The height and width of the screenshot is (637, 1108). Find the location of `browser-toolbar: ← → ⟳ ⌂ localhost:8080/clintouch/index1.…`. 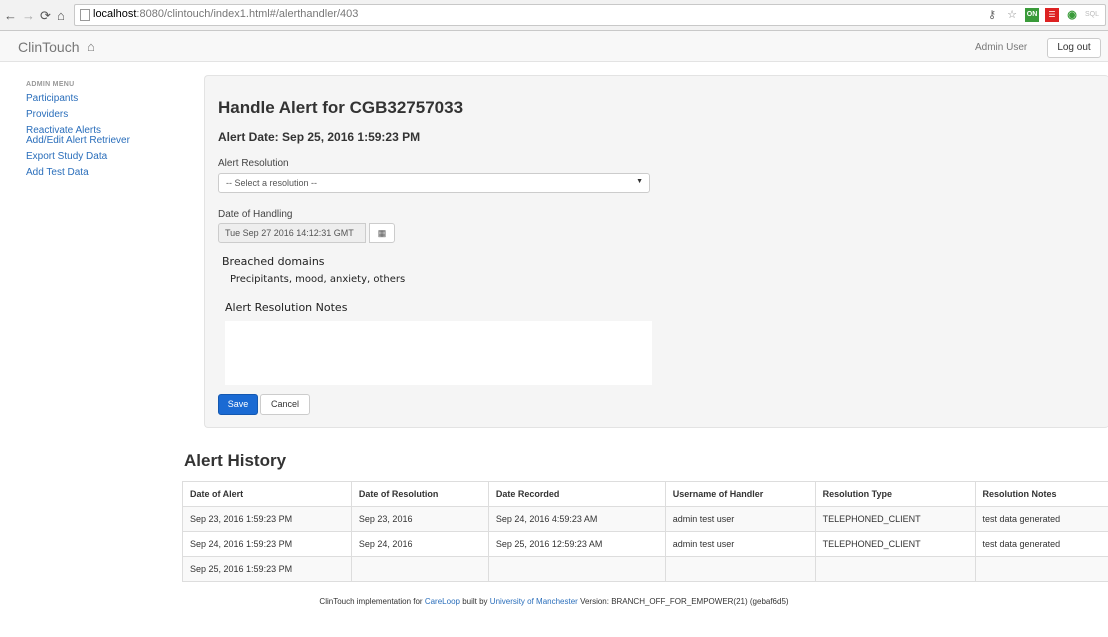

browser-toolbar: ← → ⟳ ⌂ localhost:8080/clintouch/index1.… is located at coordinates (554, 15).